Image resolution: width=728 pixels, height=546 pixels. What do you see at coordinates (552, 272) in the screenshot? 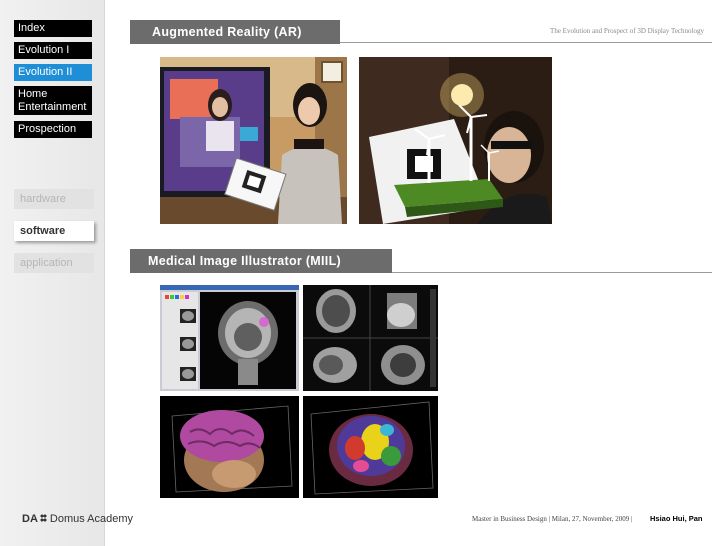
I see `section-rule` at bounding box center [552, 272].